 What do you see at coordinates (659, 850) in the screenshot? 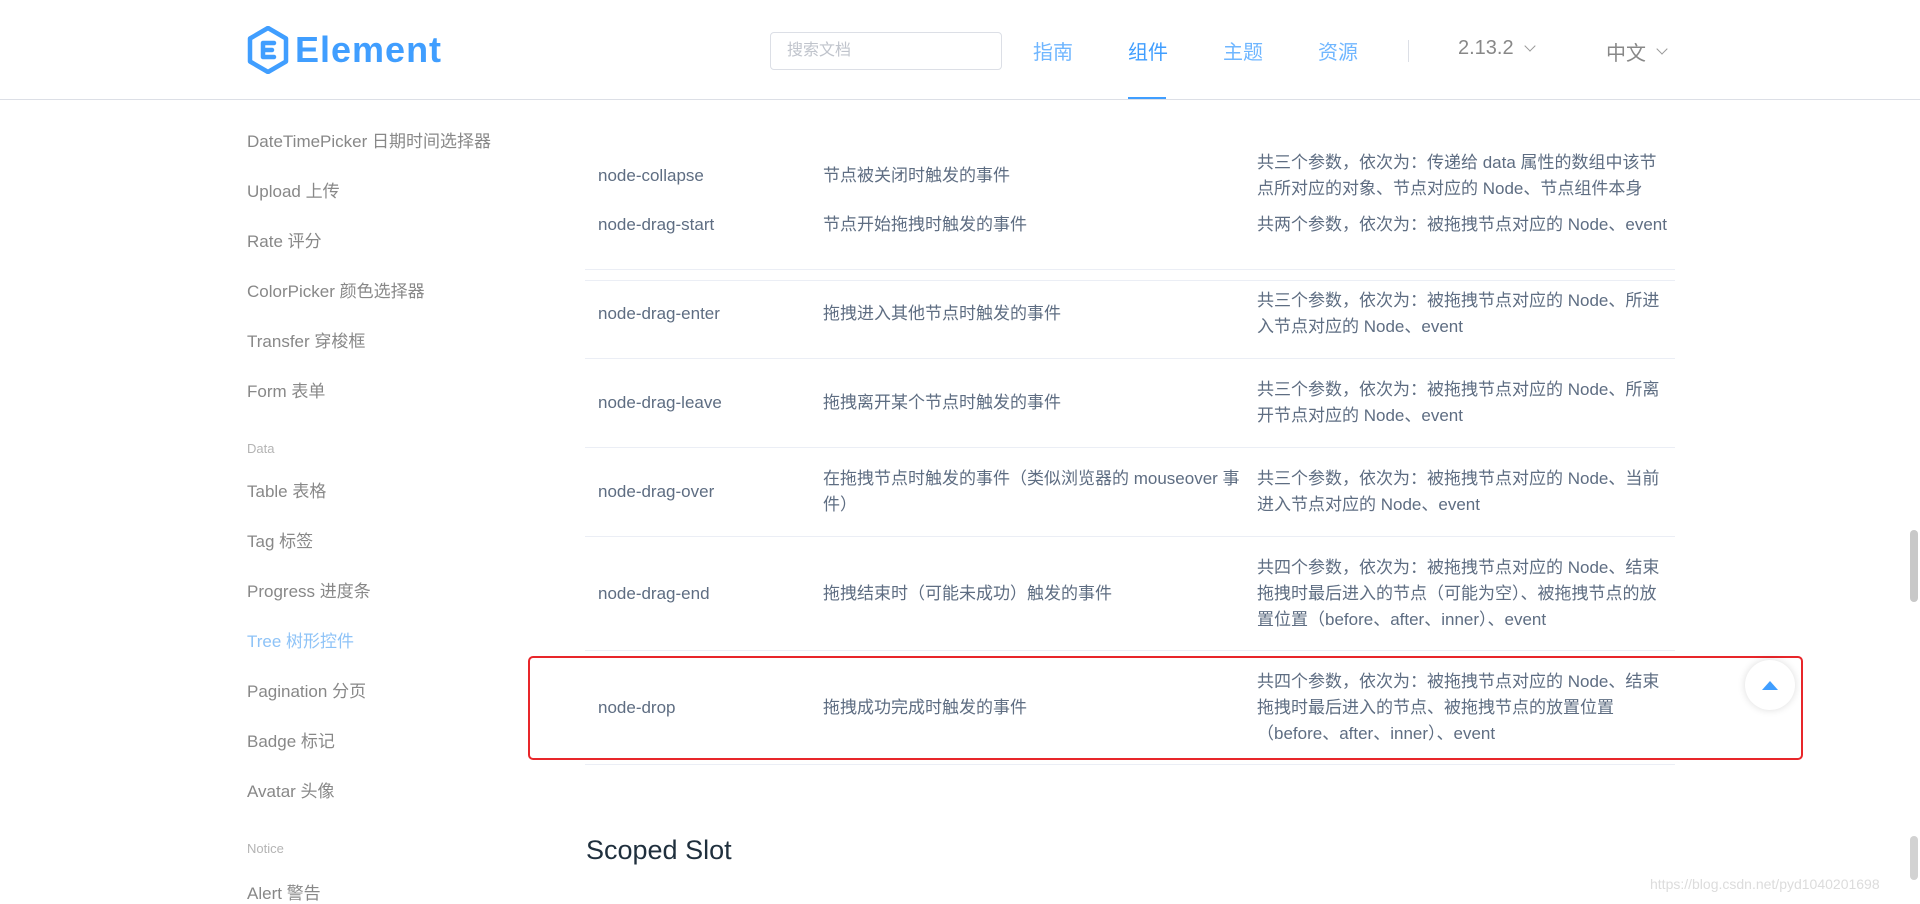
I see `section-title: Scoped Slot` at bounding box center [659, 850].